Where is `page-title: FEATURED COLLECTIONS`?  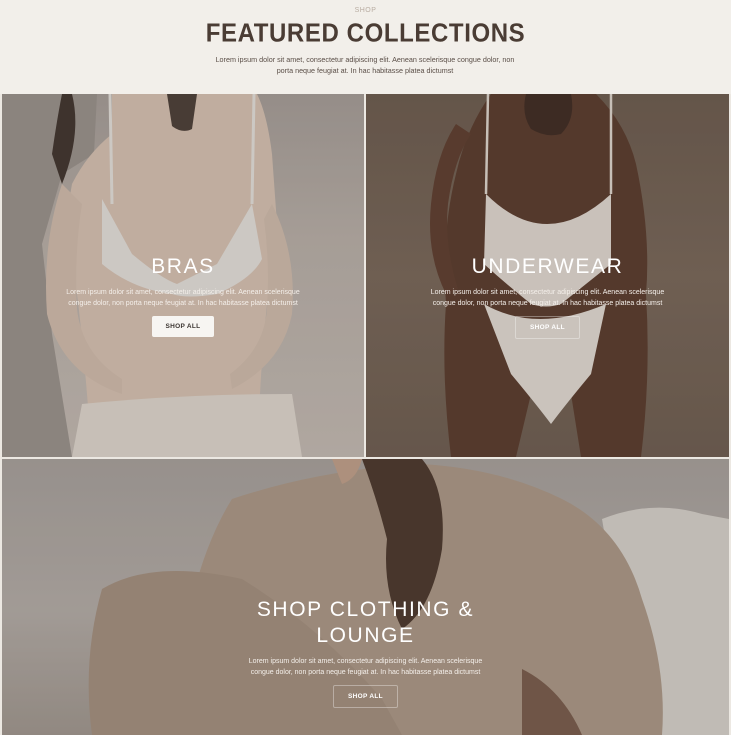
page-title: FEATURED COLLECTIONS is located at coordinates (365, 33).